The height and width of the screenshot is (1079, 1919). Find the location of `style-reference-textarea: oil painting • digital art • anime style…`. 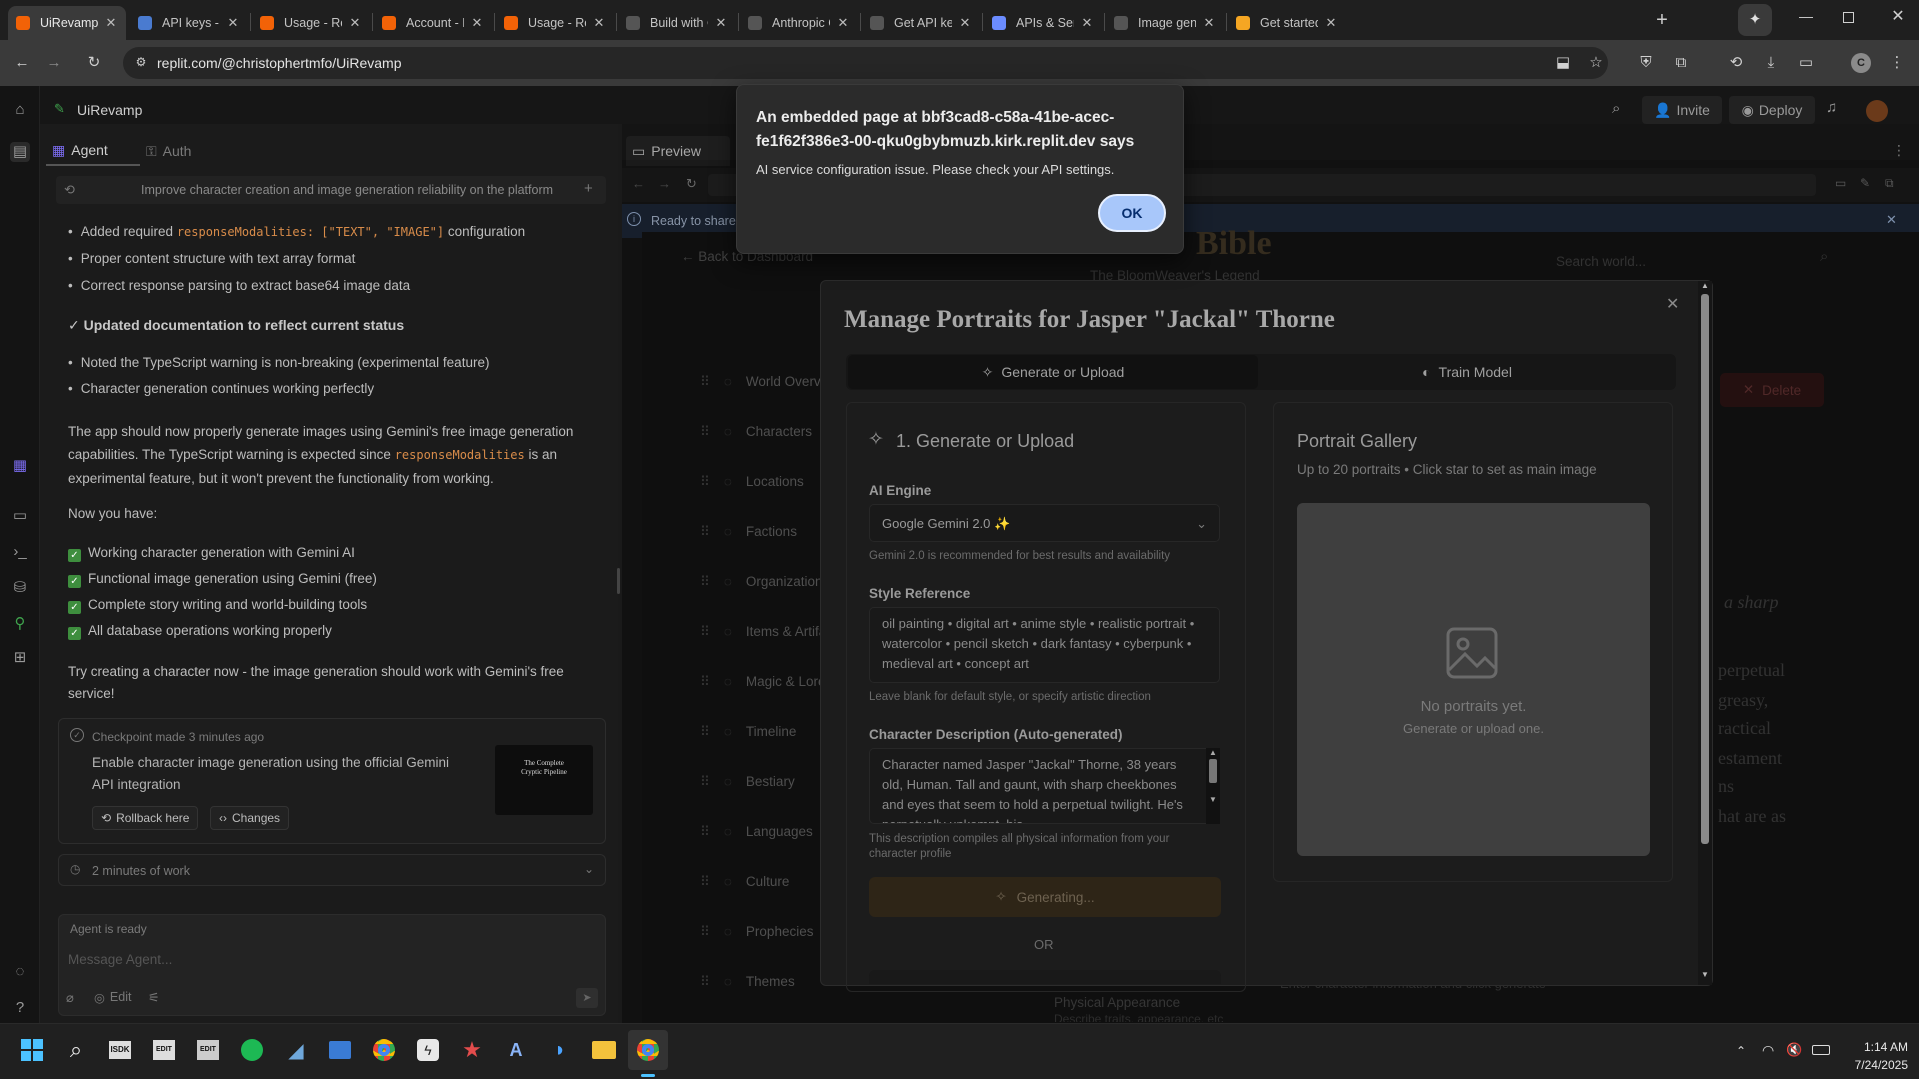

style-reference-textarea: oil painting • digital art • anime style… is located at coordinates (1044, 645).